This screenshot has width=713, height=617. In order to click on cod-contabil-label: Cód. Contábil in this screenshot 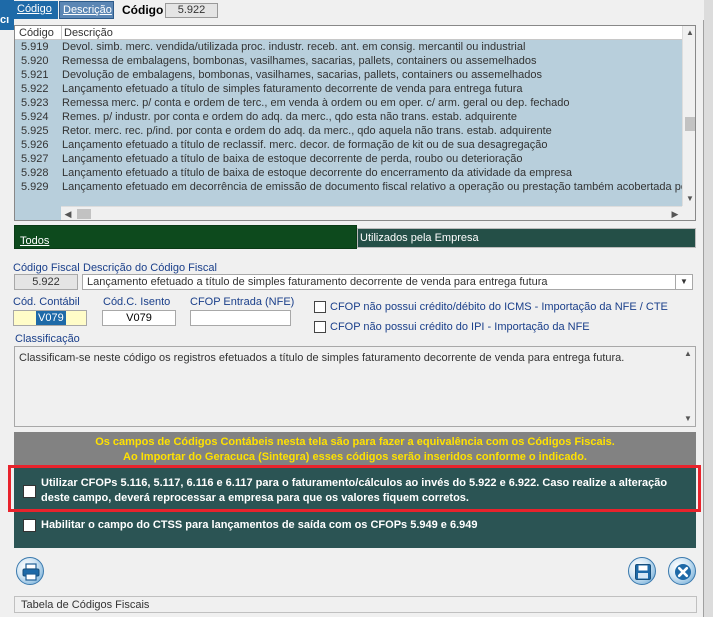, I will do `click(46, 302)`.